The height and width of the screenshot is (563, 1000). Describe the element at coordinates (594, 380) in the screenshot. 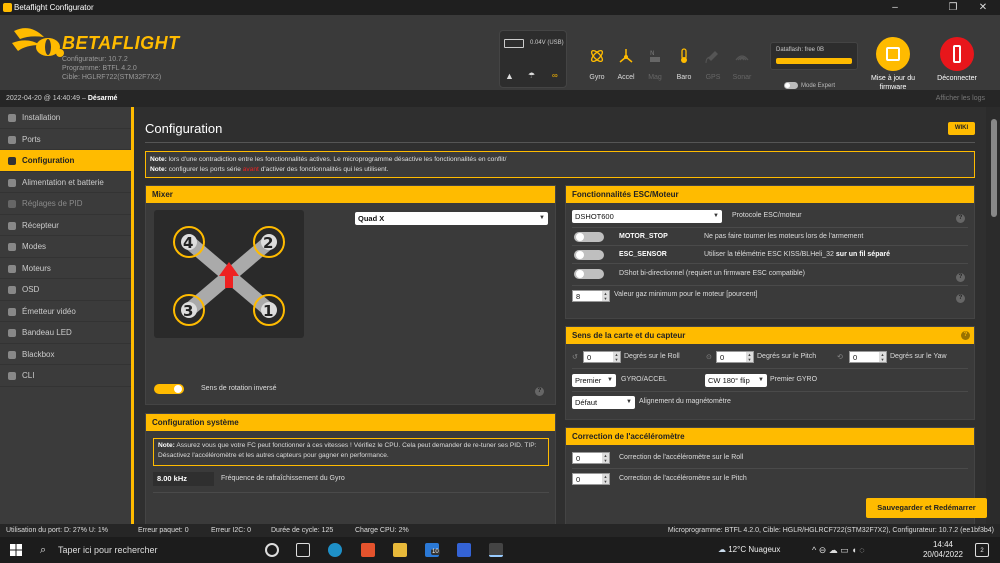

I see `gyro-select: Premier ▼` at that location.